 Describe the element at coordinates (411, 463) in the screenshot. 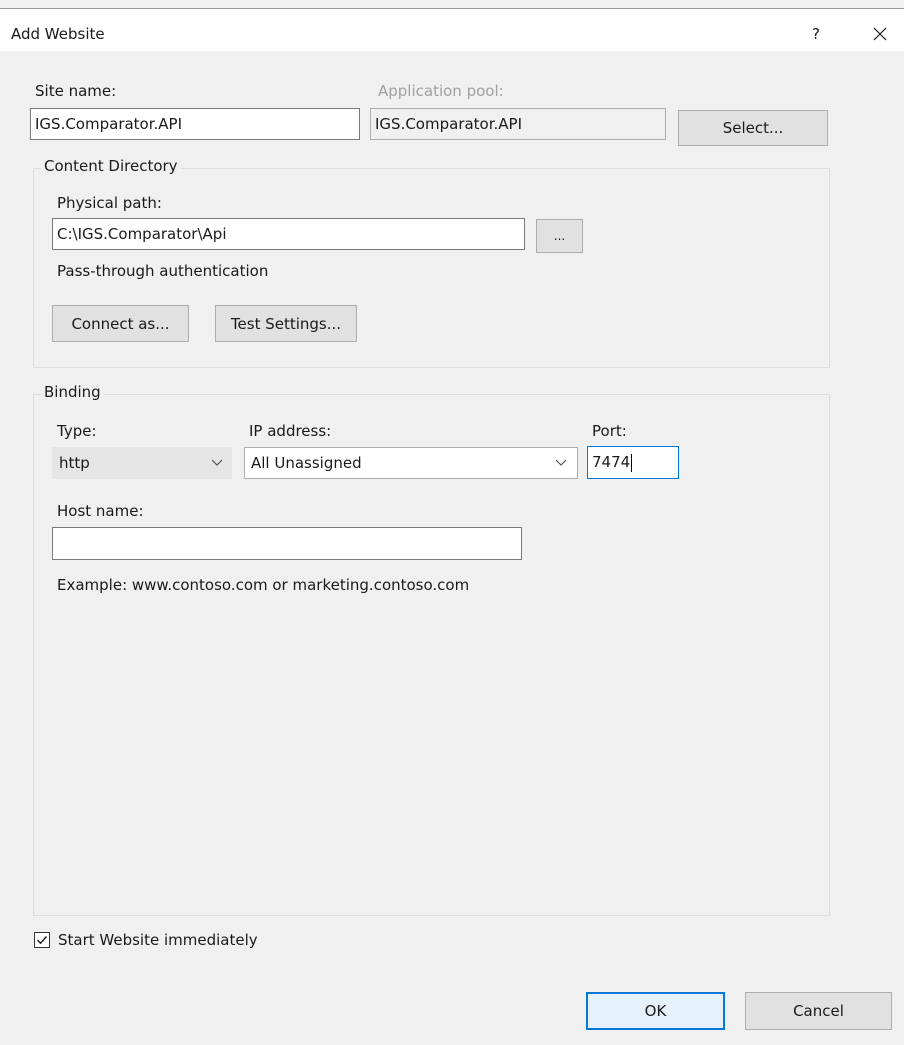

I see `ip-address-select: All Unassigned` at that location.